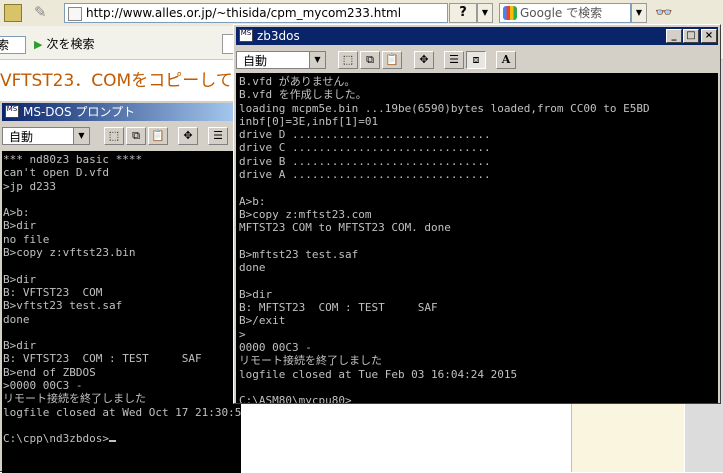 The height and width of the screenshot is (473, 723). What do you see at coordinates (506, 60) in the screenshot?
I see `font-button: A` at bounding box center [506, 60].